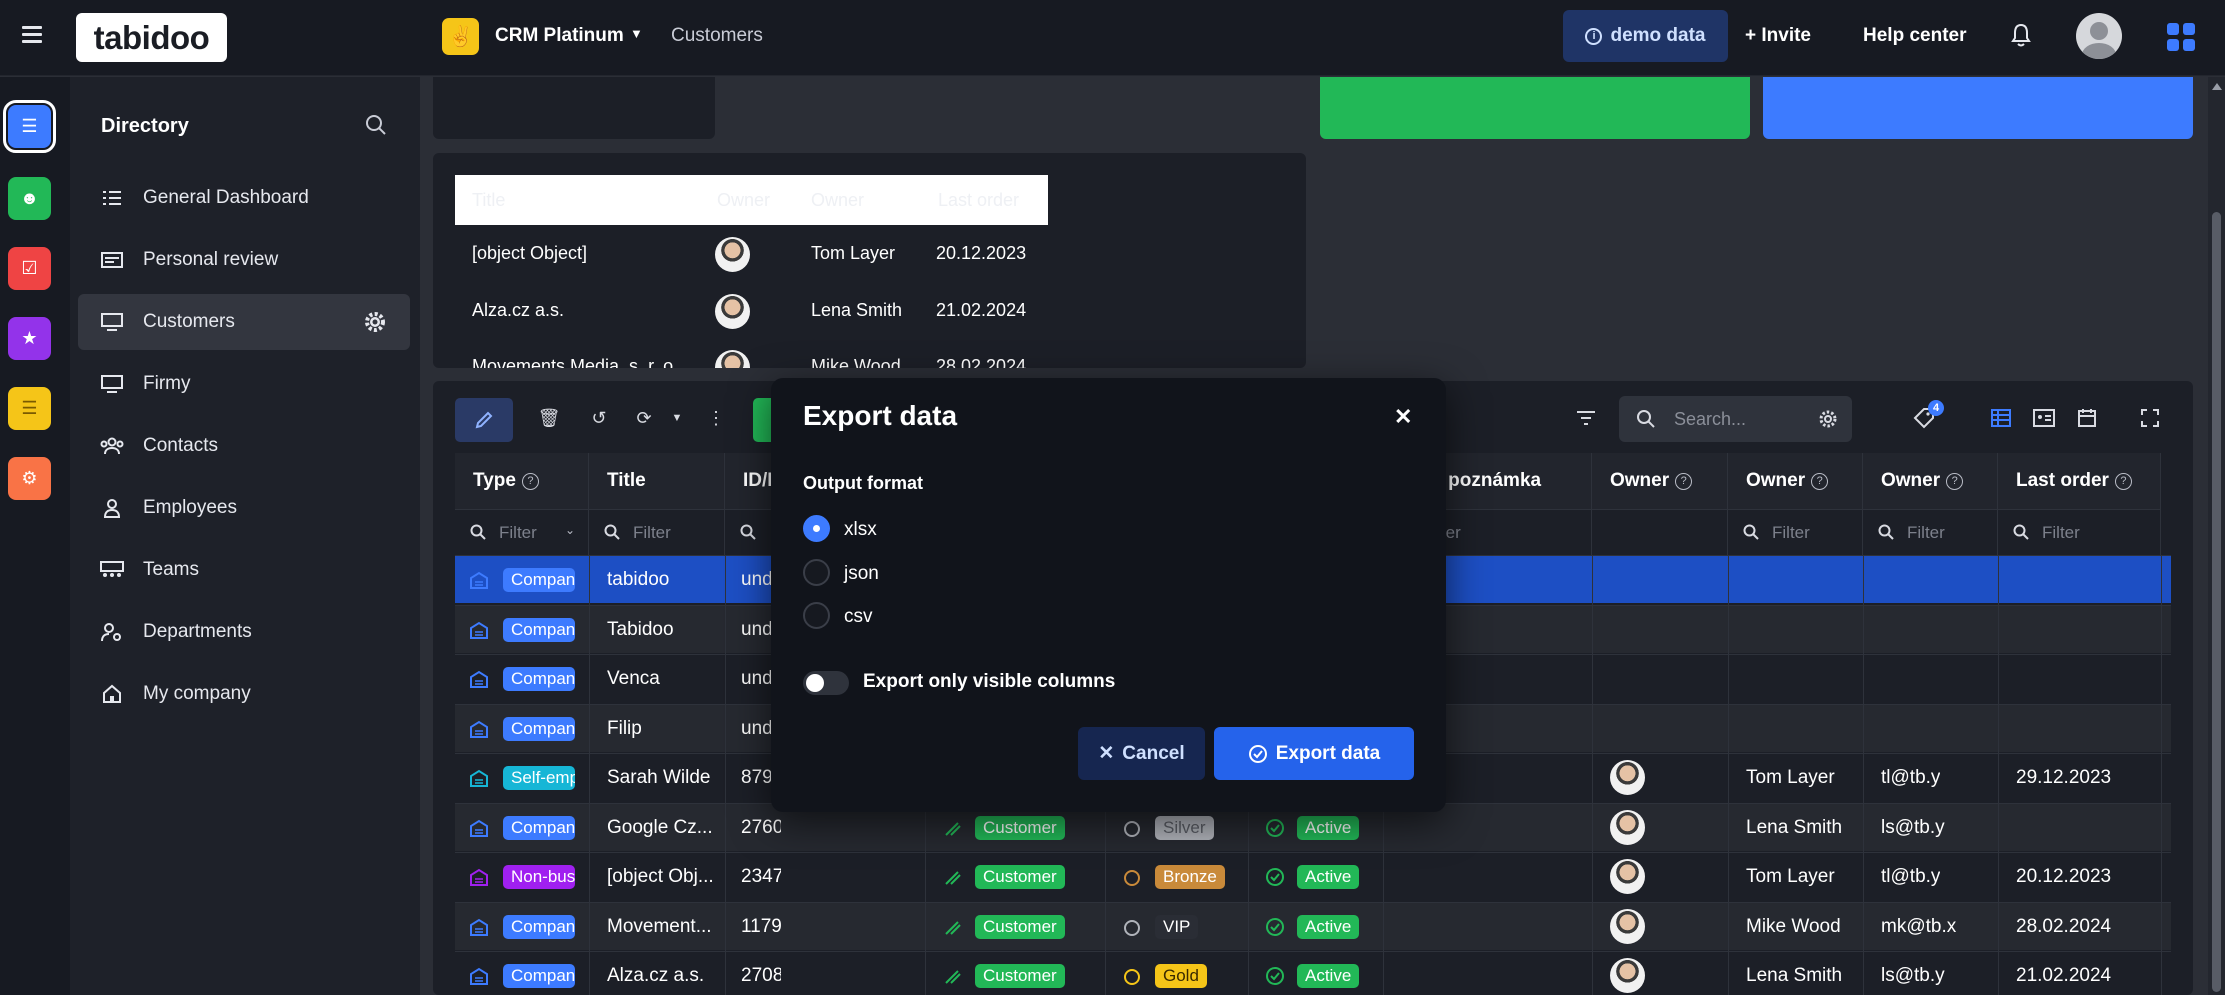 Image resolution: width=2225 pixels, height=995 pixels. I want to click on help-center-button: Help center, so click(1914, 36).